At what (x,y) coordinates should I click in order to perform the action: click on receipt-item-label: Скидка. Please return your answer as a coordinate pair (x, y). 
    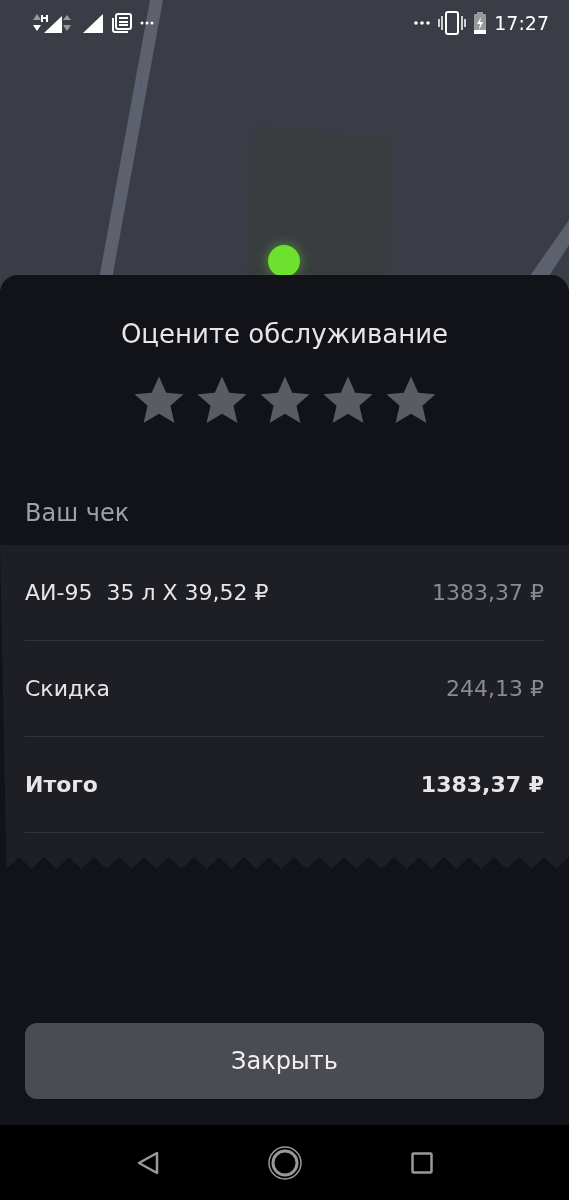
    Looking at the image, I should click on (67, 688).